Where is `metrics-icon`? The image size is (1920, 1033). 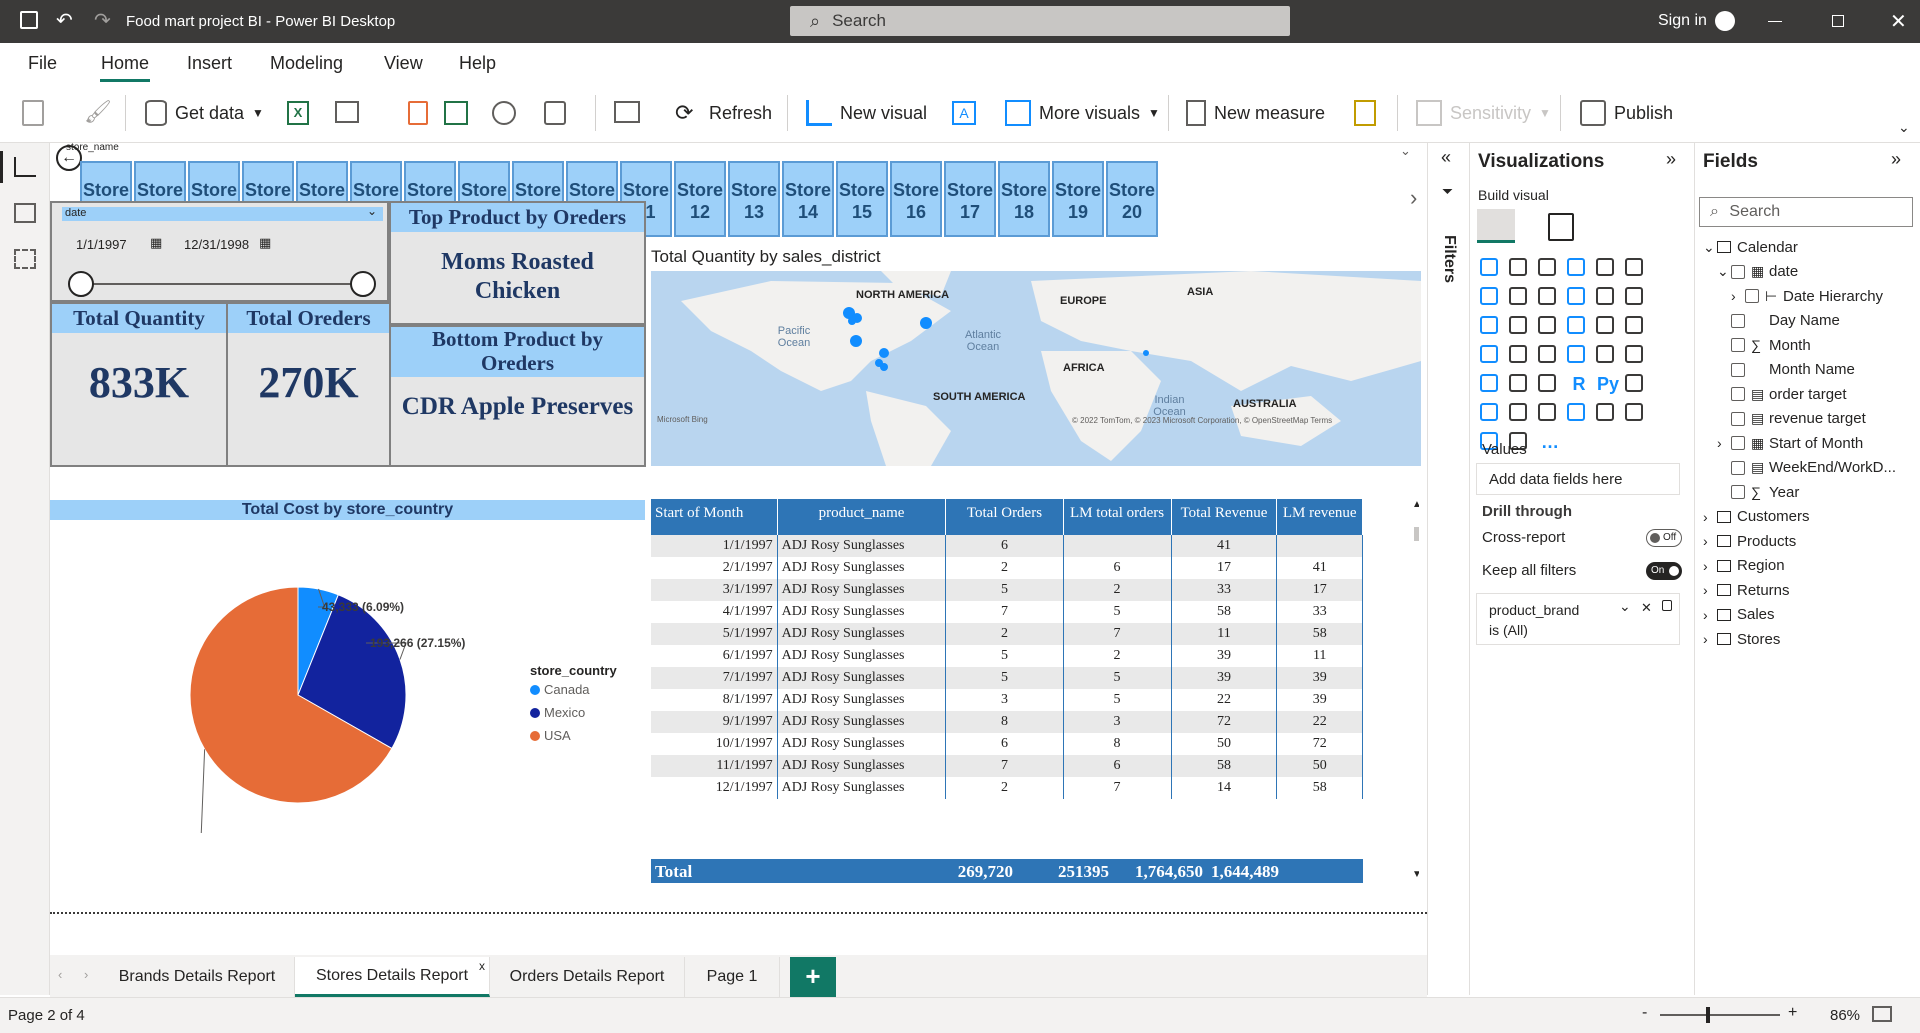 metrics-icon is located at coordinates (1576, 412).